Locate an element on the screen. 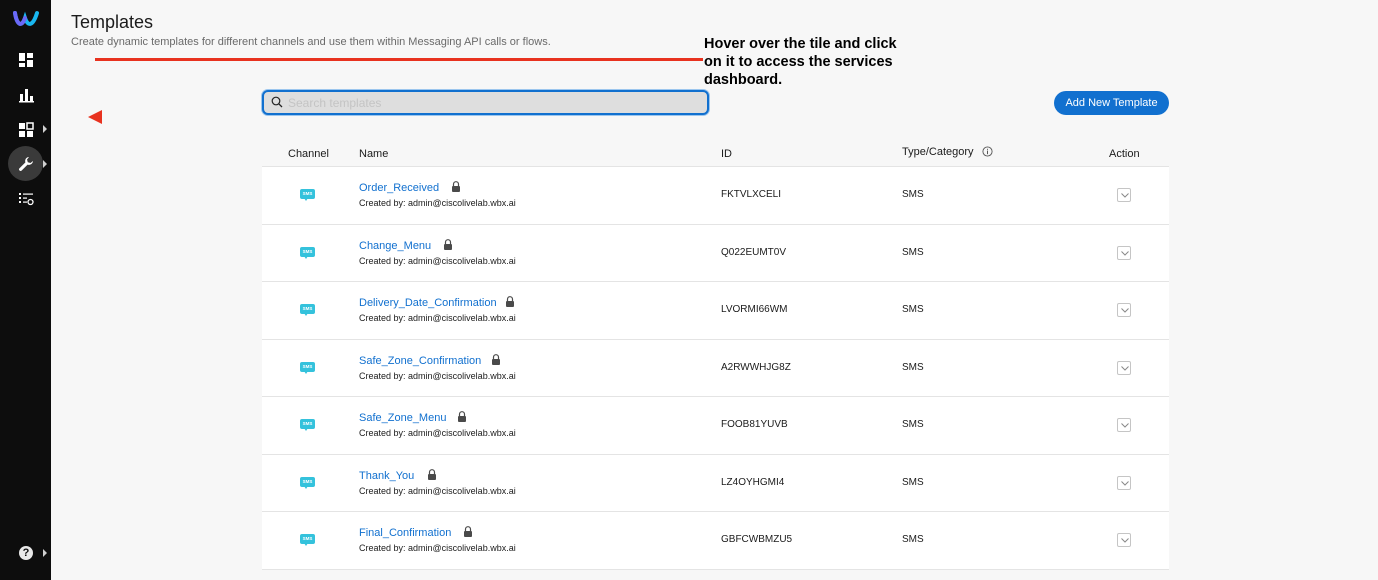  sidebar-item-tools is located at coordinates (25, 163).